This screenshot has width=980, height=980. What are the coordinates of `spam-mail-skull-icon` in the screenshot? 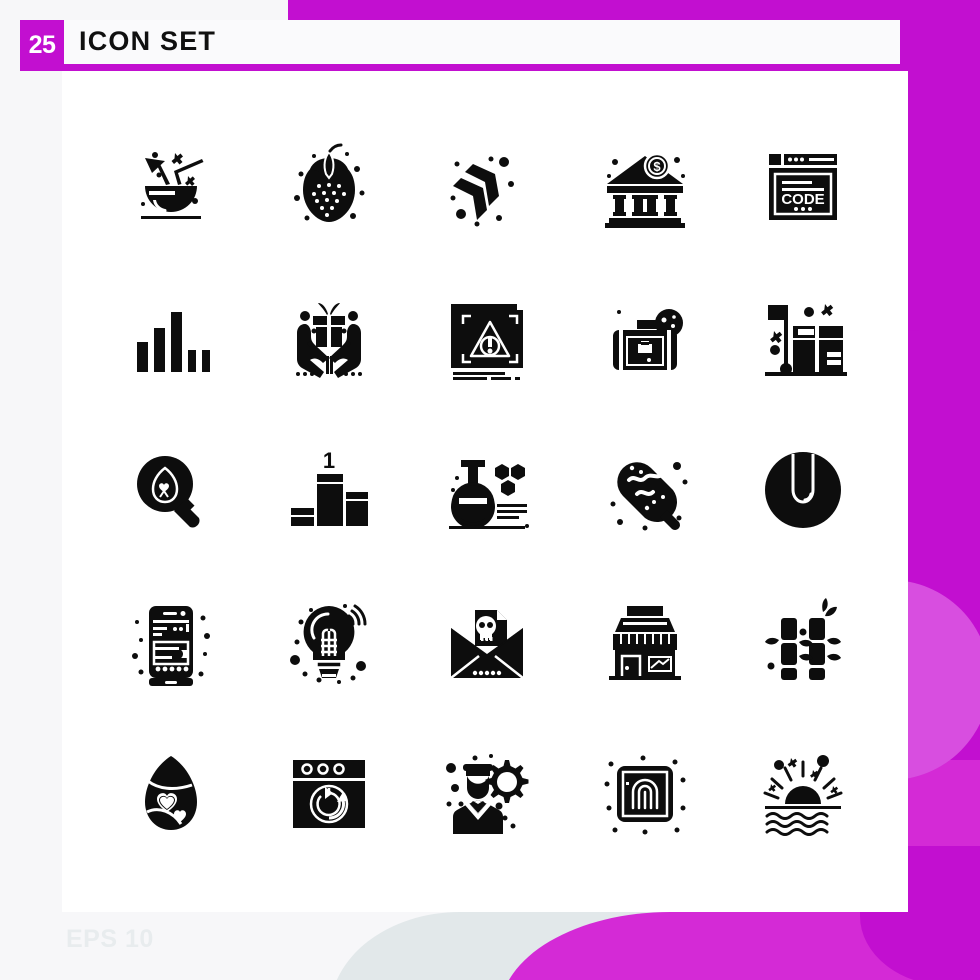 It's located at (487, 644).